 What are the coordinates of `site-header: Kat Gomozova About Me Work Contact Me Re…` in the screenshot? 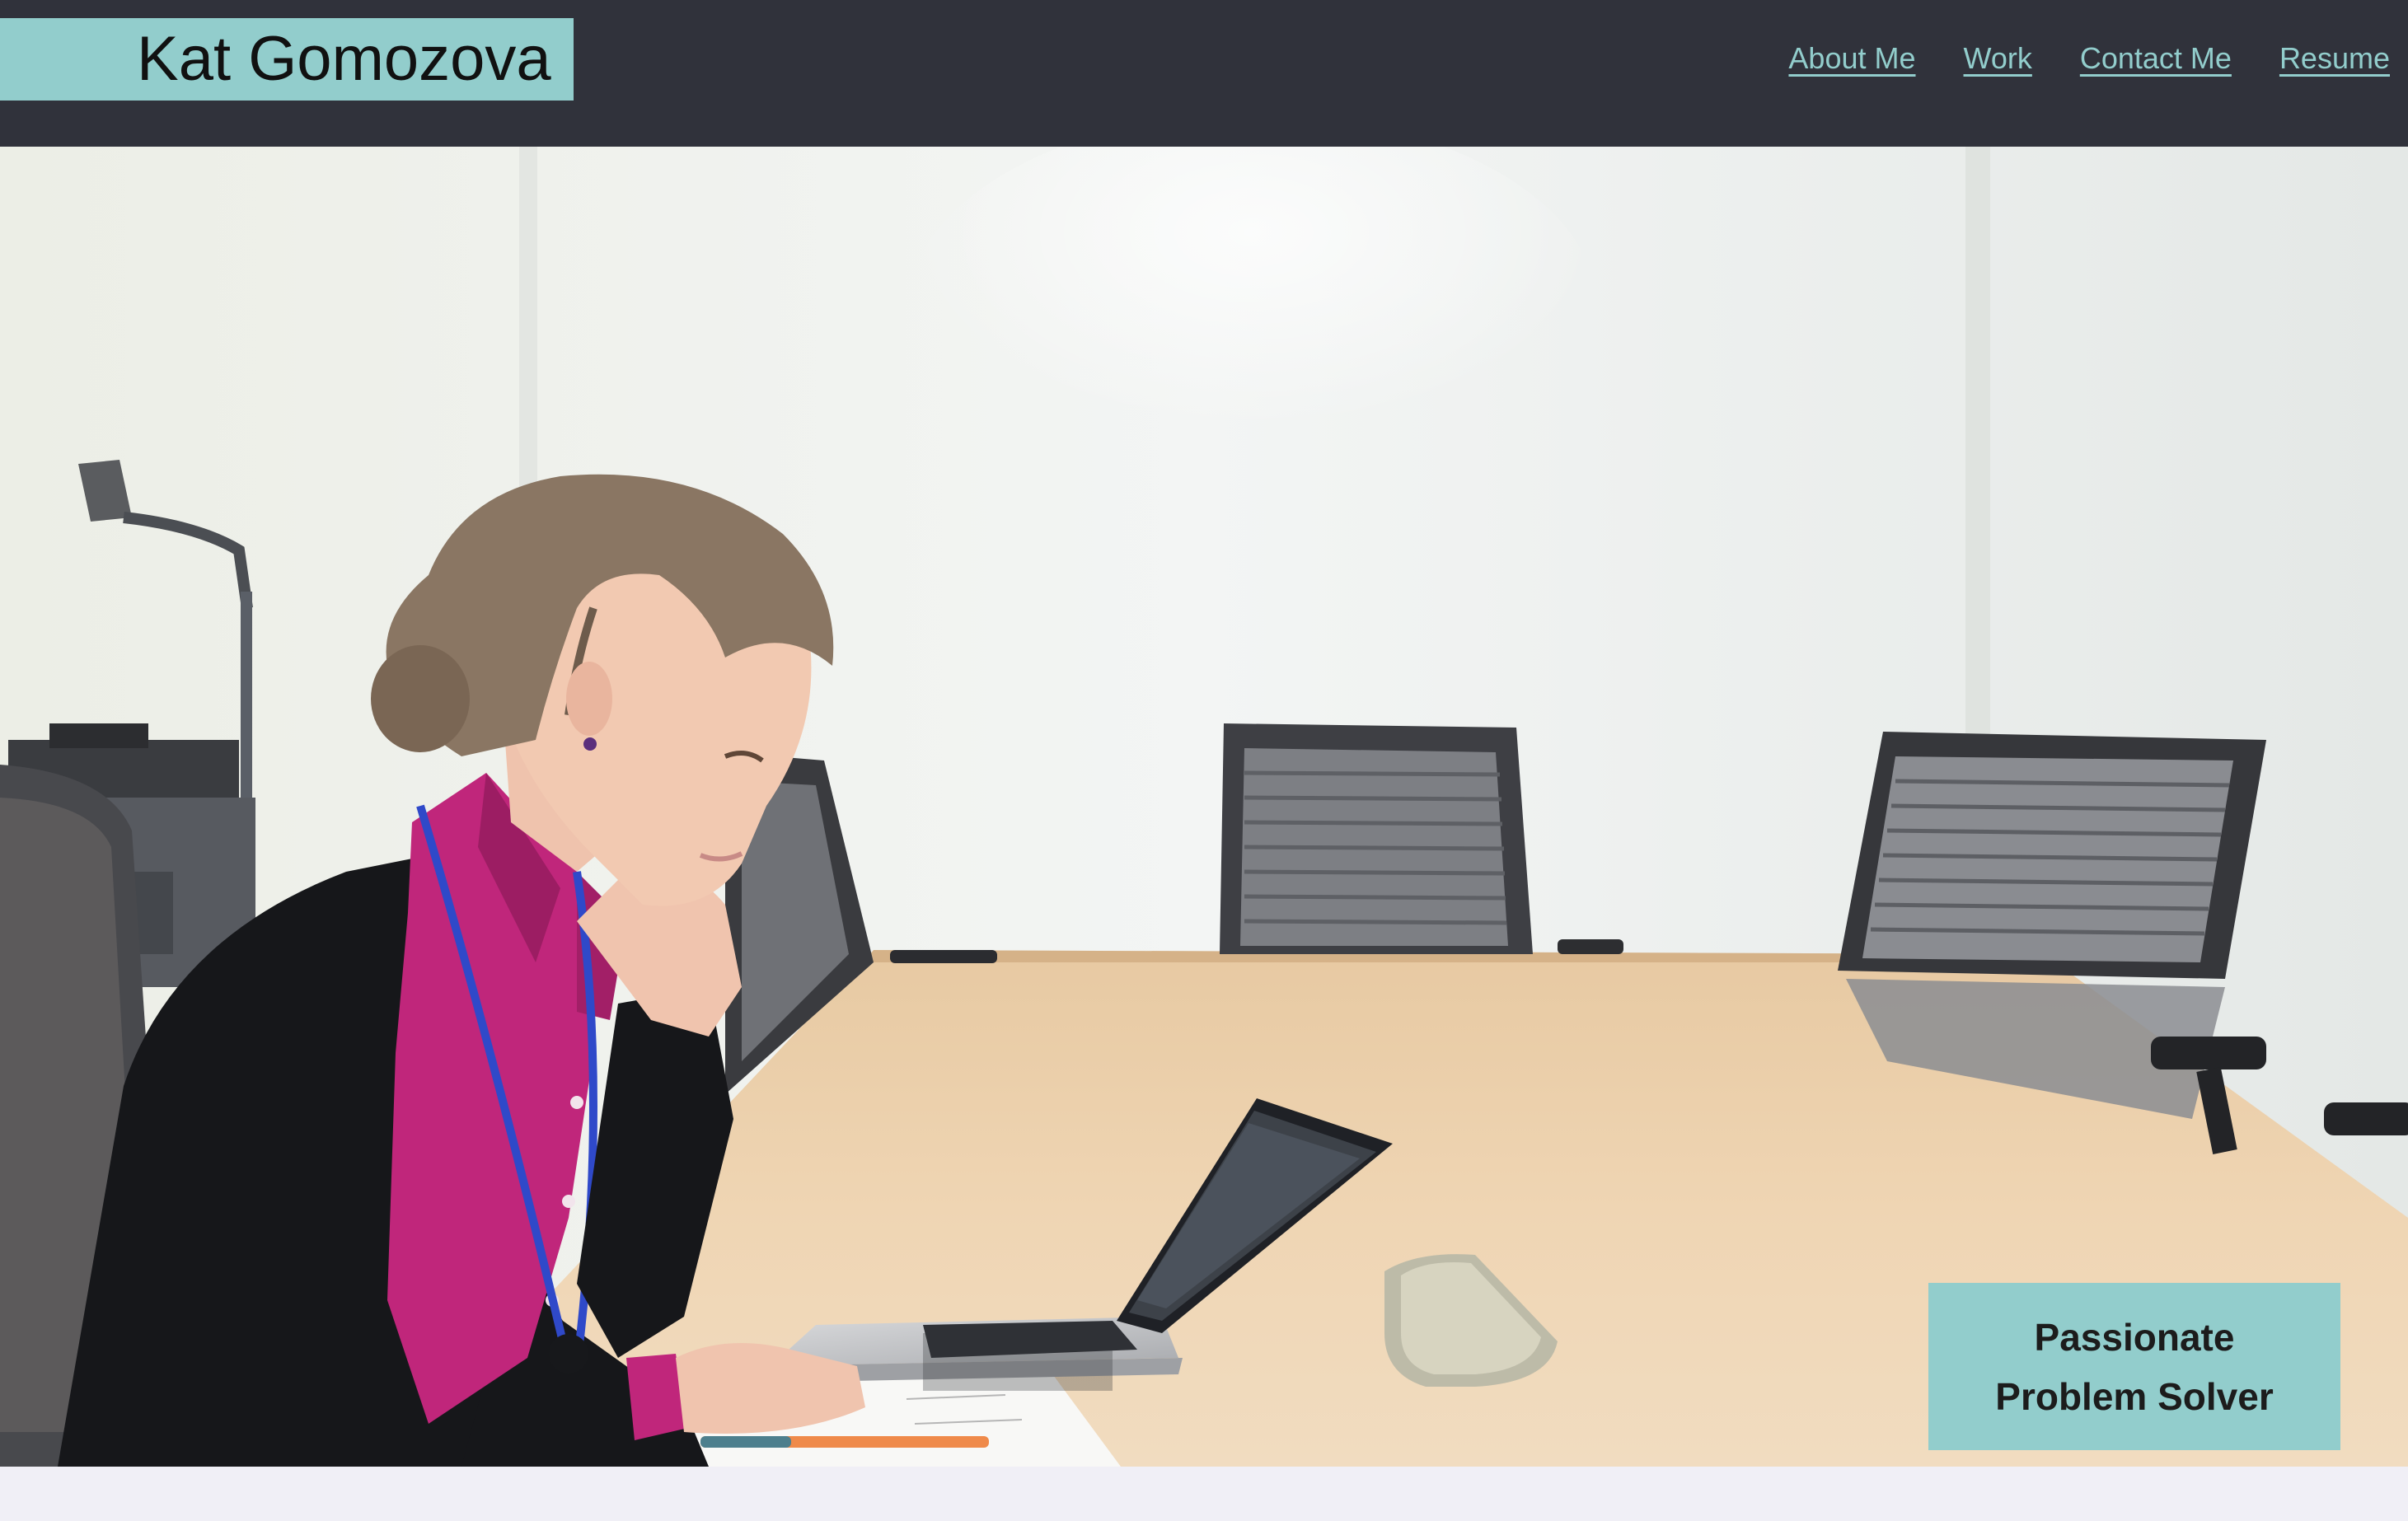 It's located at (1204, 73).